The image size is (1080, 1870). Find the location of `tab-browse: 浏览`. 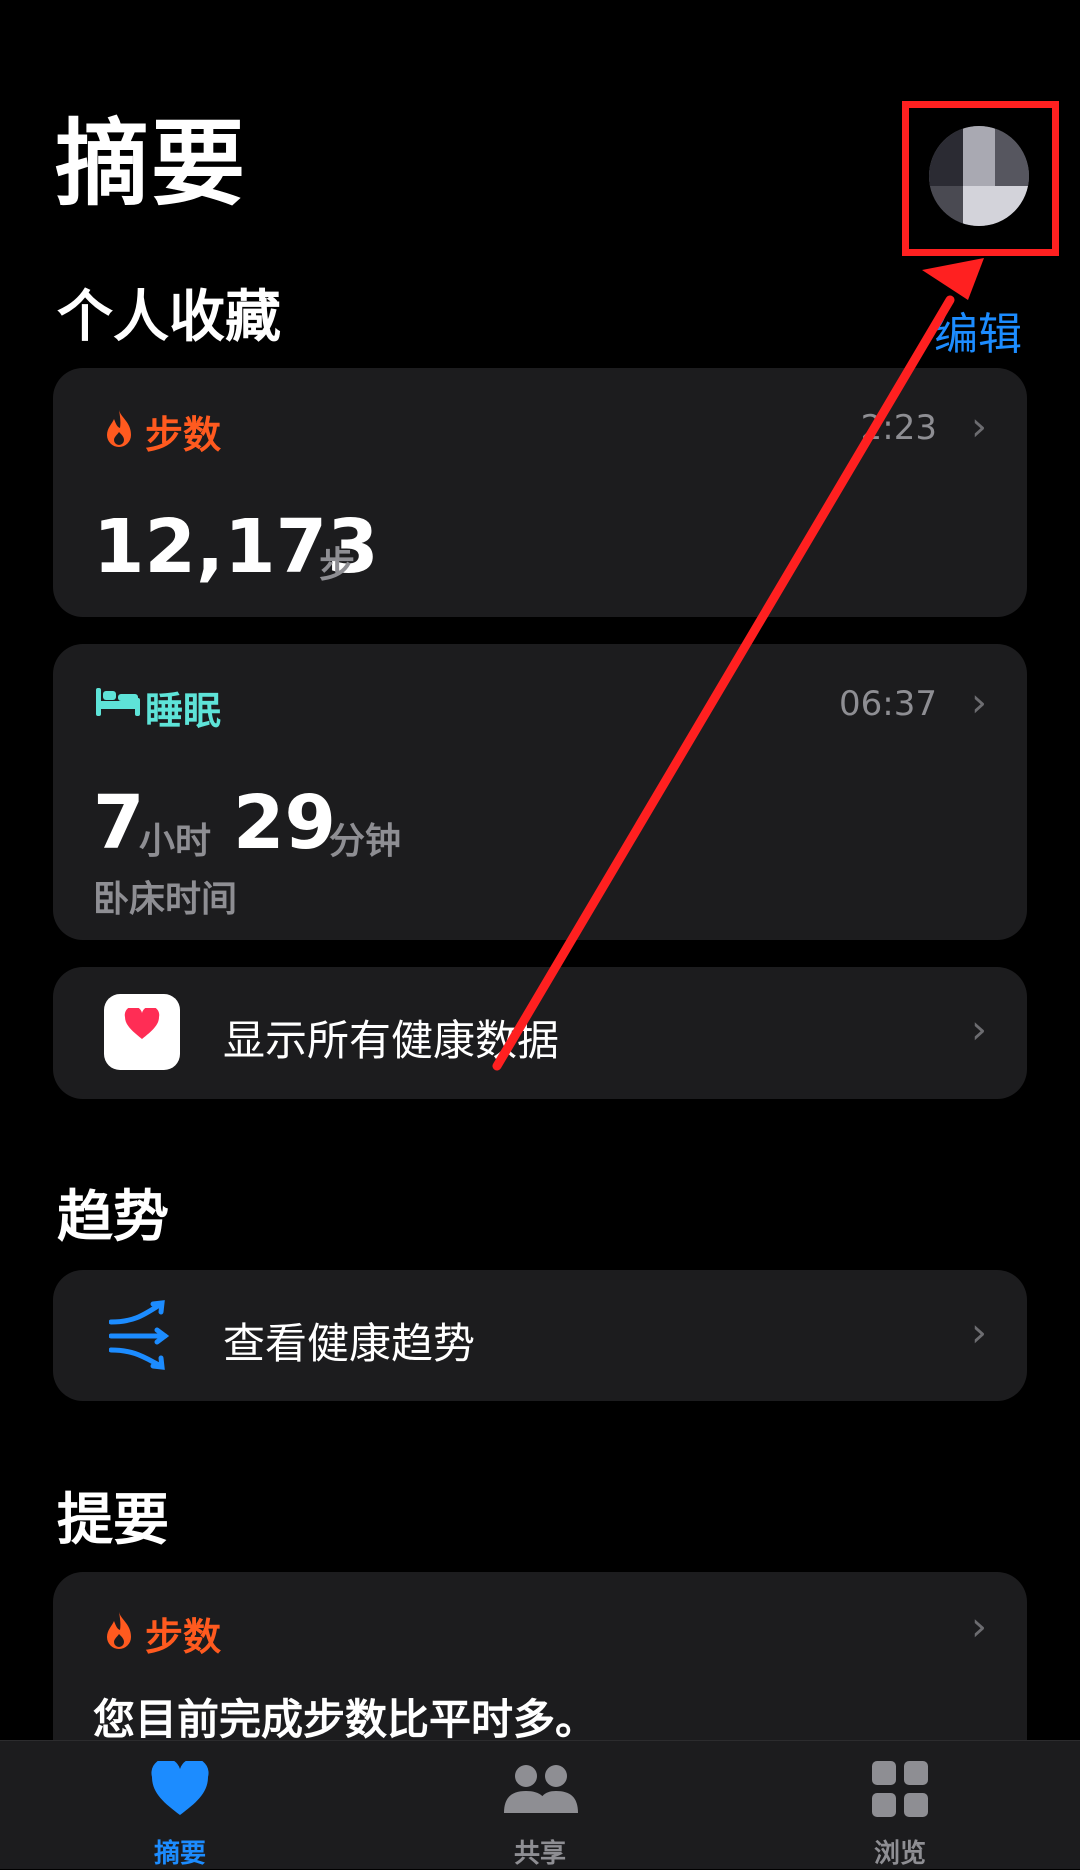

tab-browse: 浏览 is located at coordinates (900, 1805).